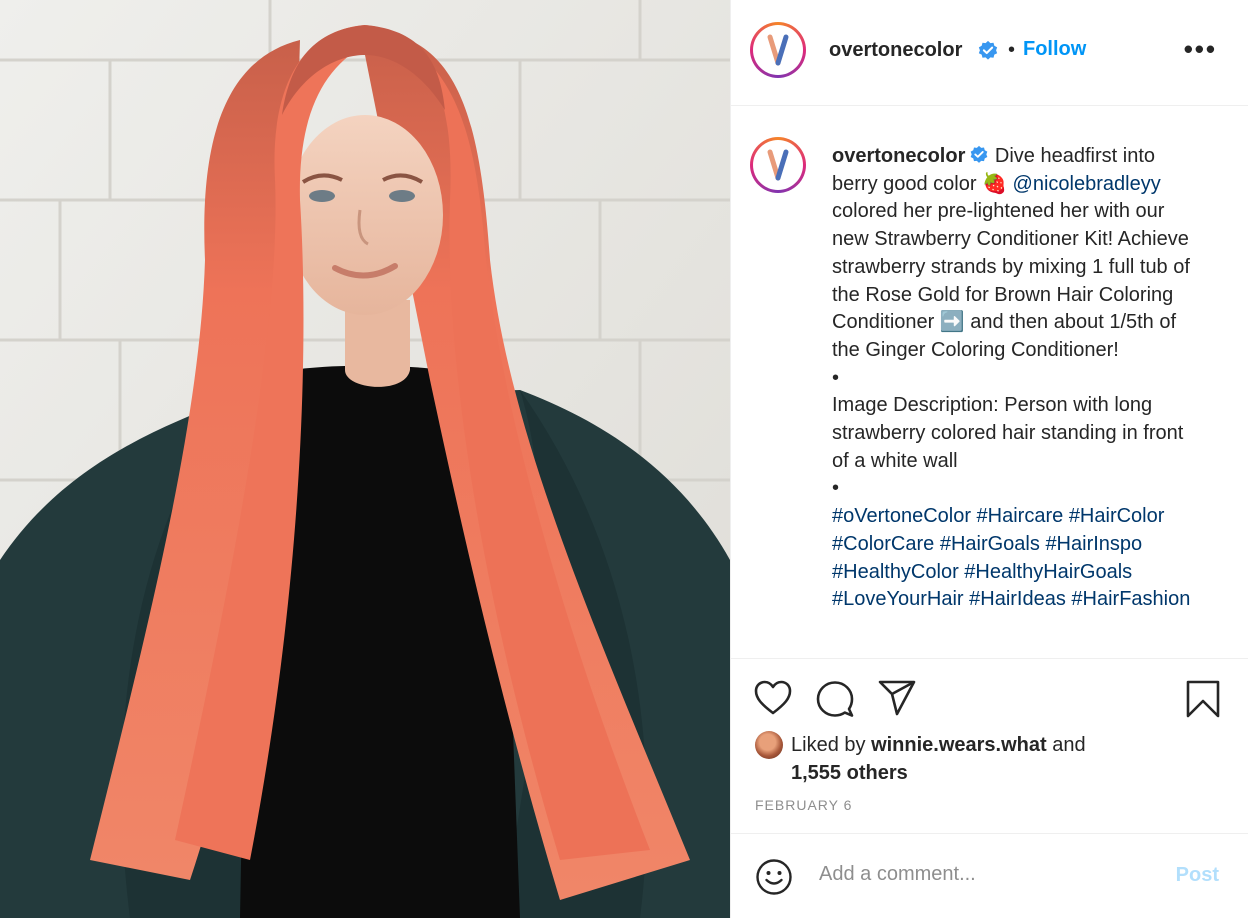 The image size is (1248, 918). I want to click on comment-bar: Post, so click(989, 875).